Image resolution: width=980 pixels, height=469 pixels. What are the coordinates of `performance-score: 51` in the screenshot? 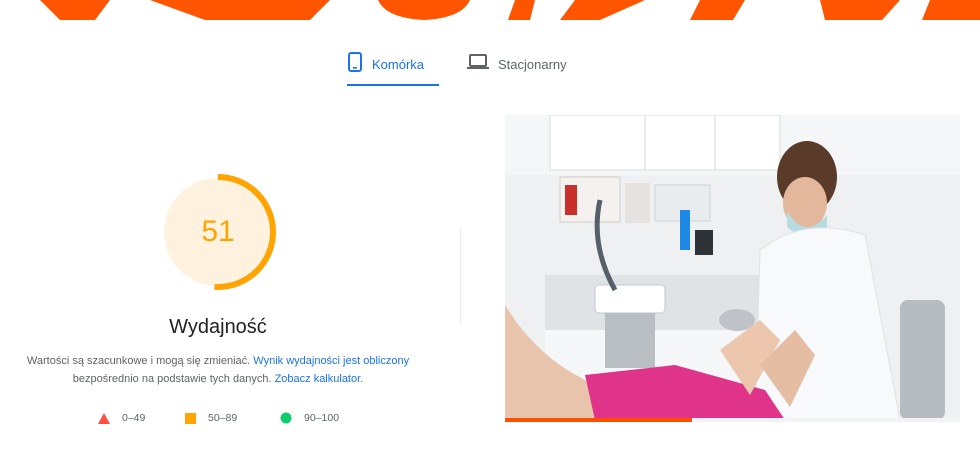 It's located at (218, 231).